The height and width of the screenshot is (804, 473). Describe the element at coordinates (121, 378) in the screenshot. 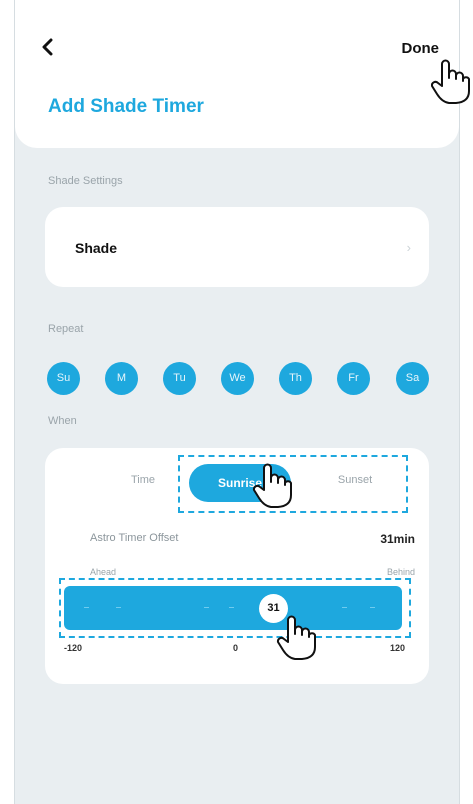

I see `day-toggle-m: M` at that location.